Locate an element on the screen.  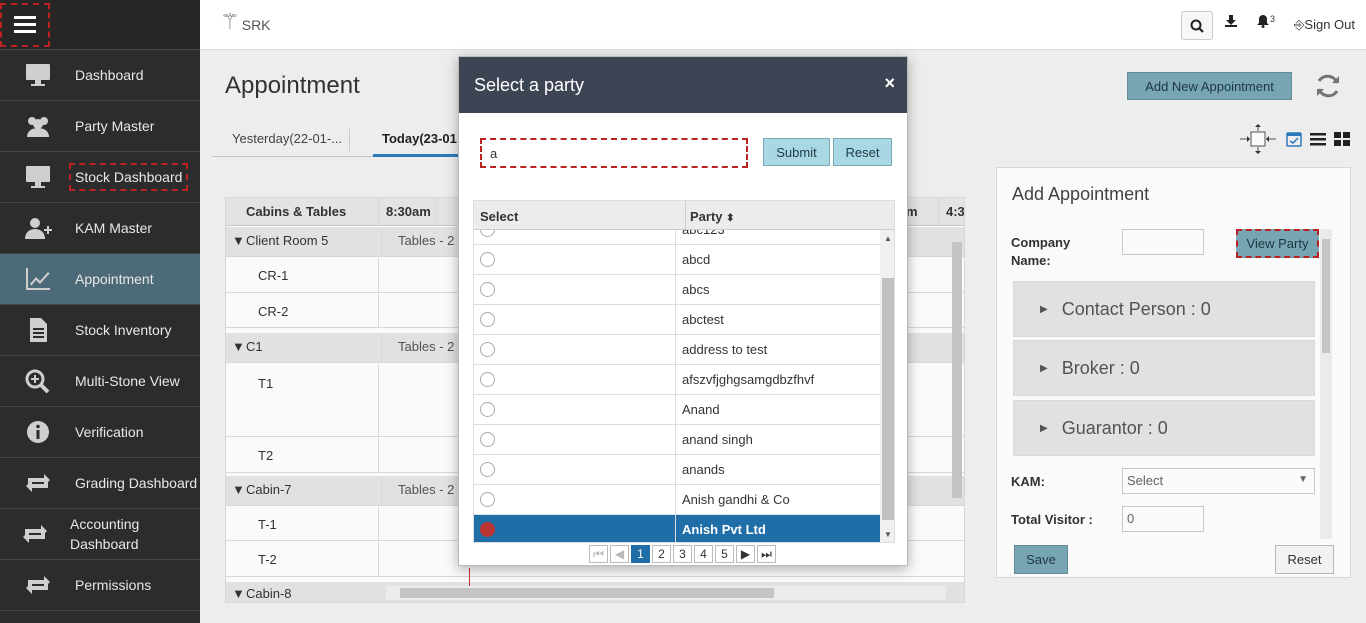
scroll-up-icon: ▲ is located at coordinates (888, 238).